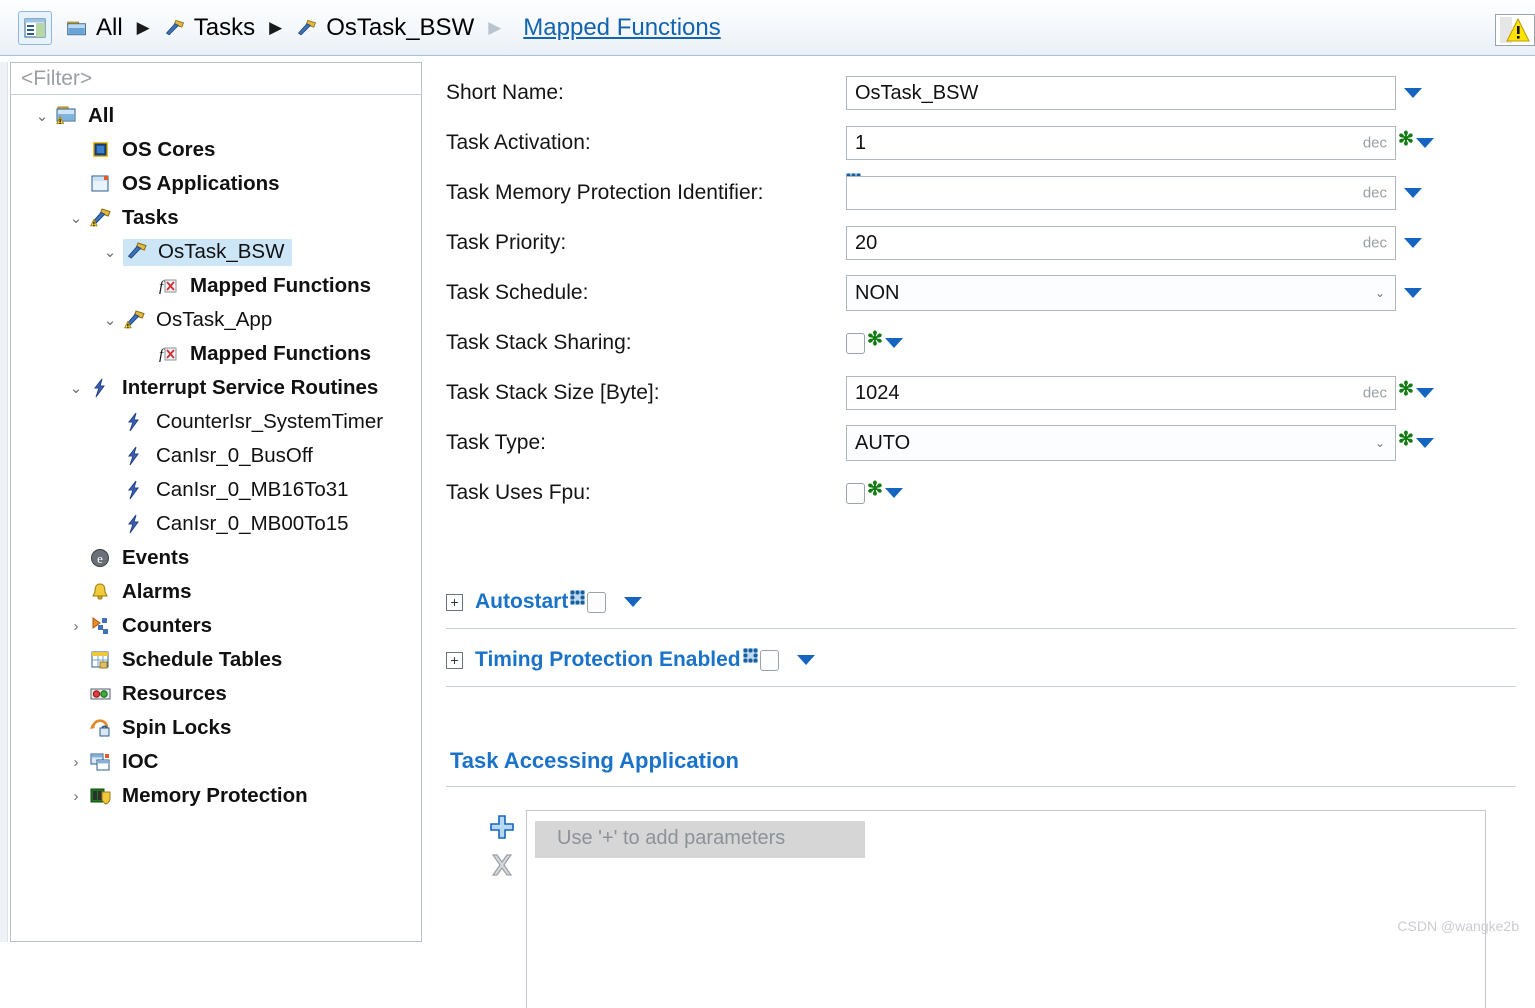 The height and width of the screenshot is (1008, 1535). Describe the element at coordinates (221, 251) in the screenshot. I see `tree-item-label: OsTask_BSW` at that location.